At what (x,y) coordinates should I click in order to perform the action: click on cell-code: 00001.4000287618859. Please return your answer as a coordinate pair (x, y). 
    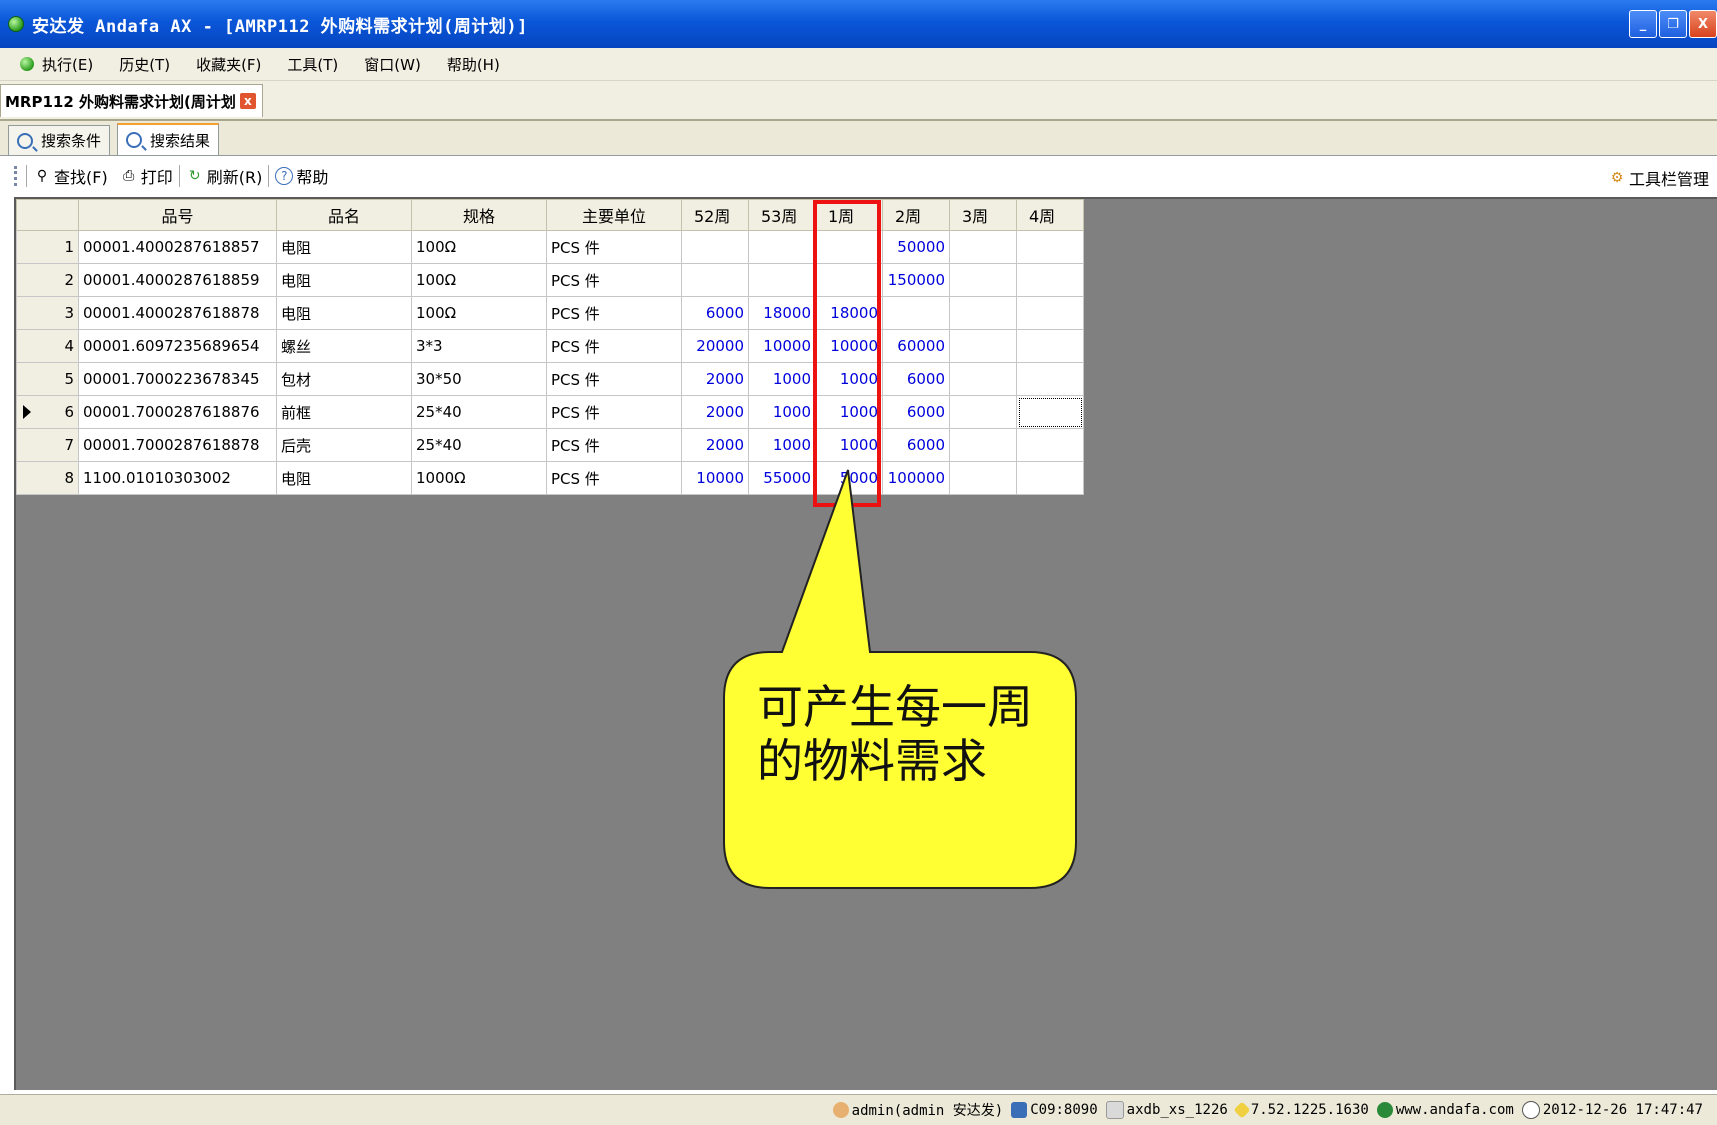
    Looking at the image, I should click on (177, 280).